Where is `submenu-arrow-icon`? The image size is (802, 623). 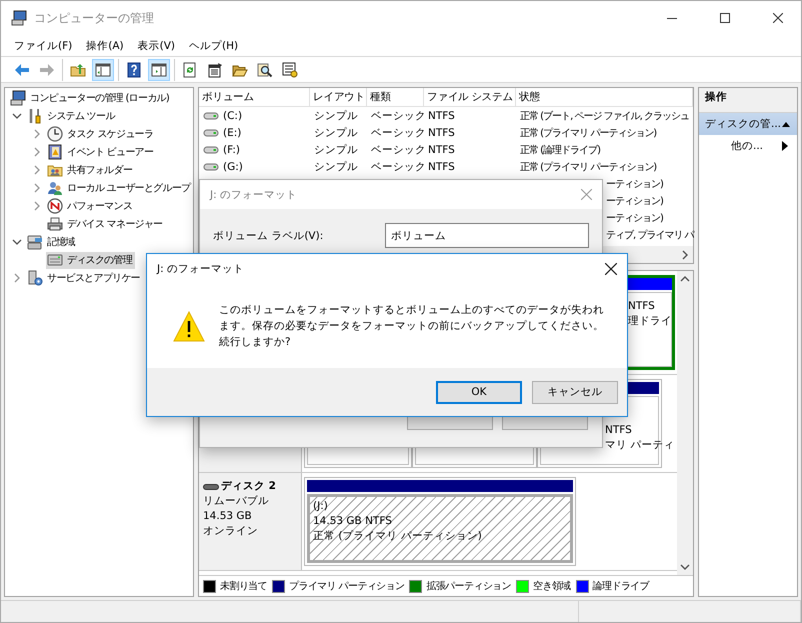
submenu-arrow-icon is located at coordinates (785, 146).